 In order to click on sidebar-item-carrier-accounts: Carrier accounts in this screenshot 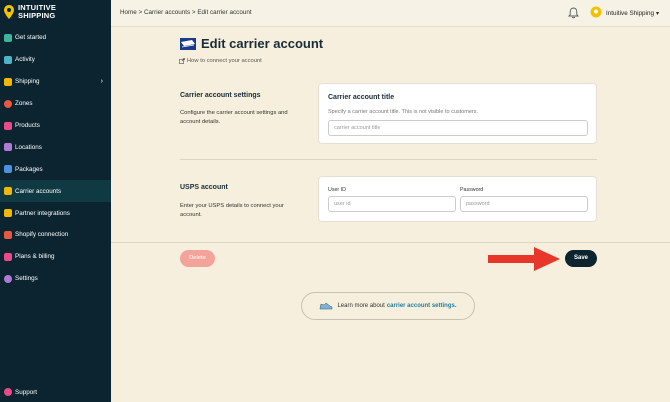, I will do `click(55, 191)`.